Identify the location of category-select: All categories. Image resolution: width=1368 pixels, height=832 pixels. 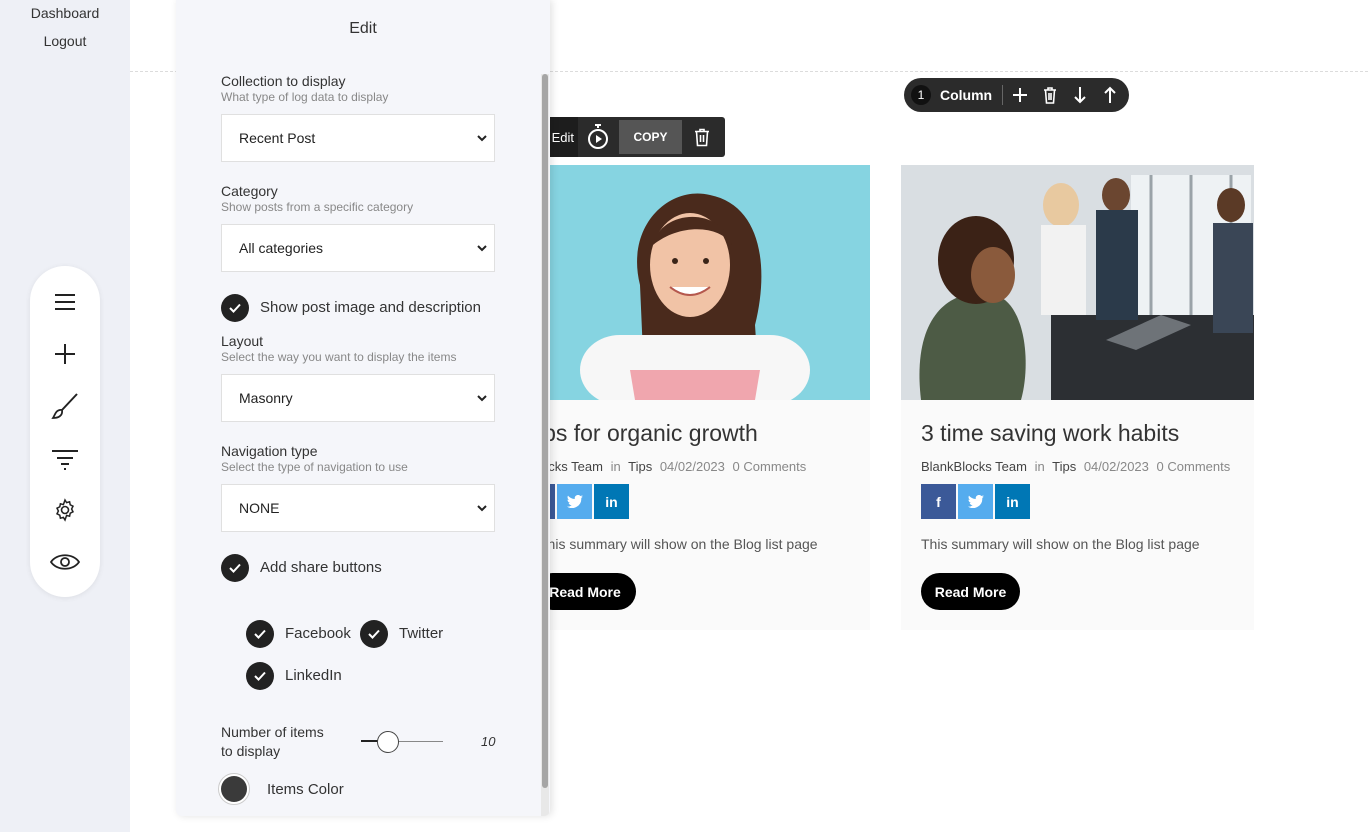
(358, 248).